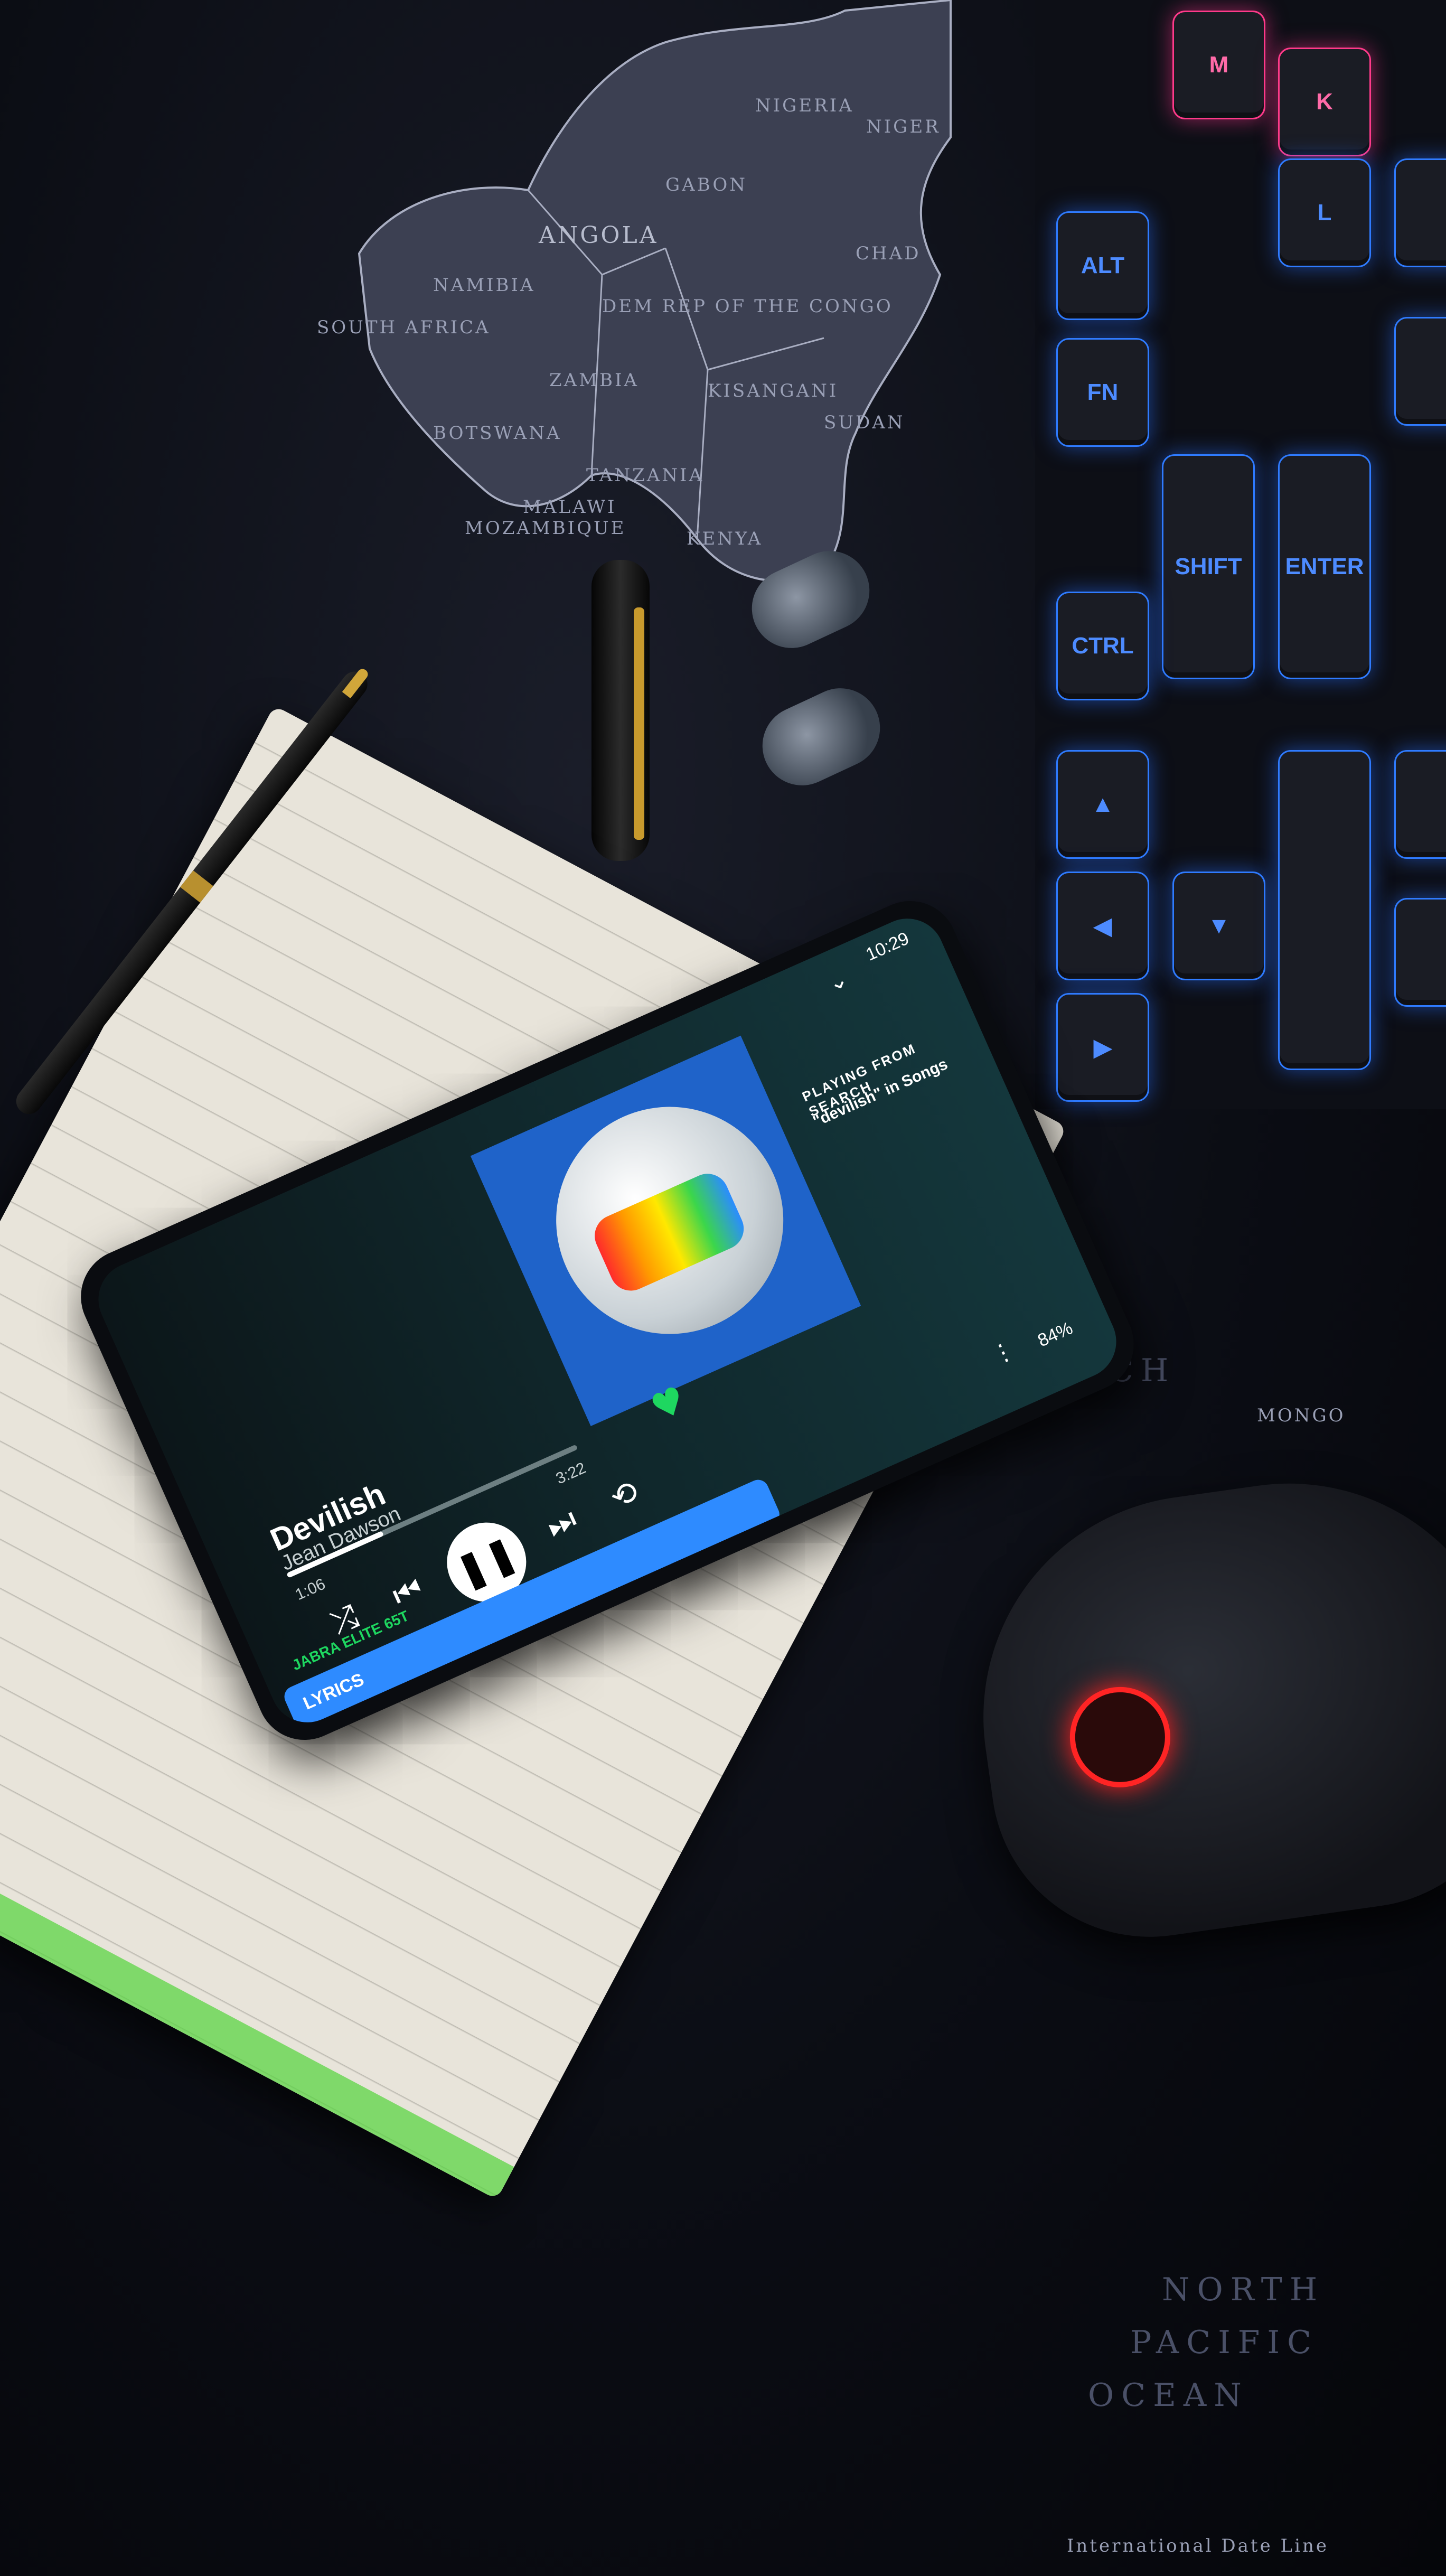 Image resolution: width=1446 pixels, height=2576 pixels. I want to click on pause-icon: ❚❚, so click(486, 1562).